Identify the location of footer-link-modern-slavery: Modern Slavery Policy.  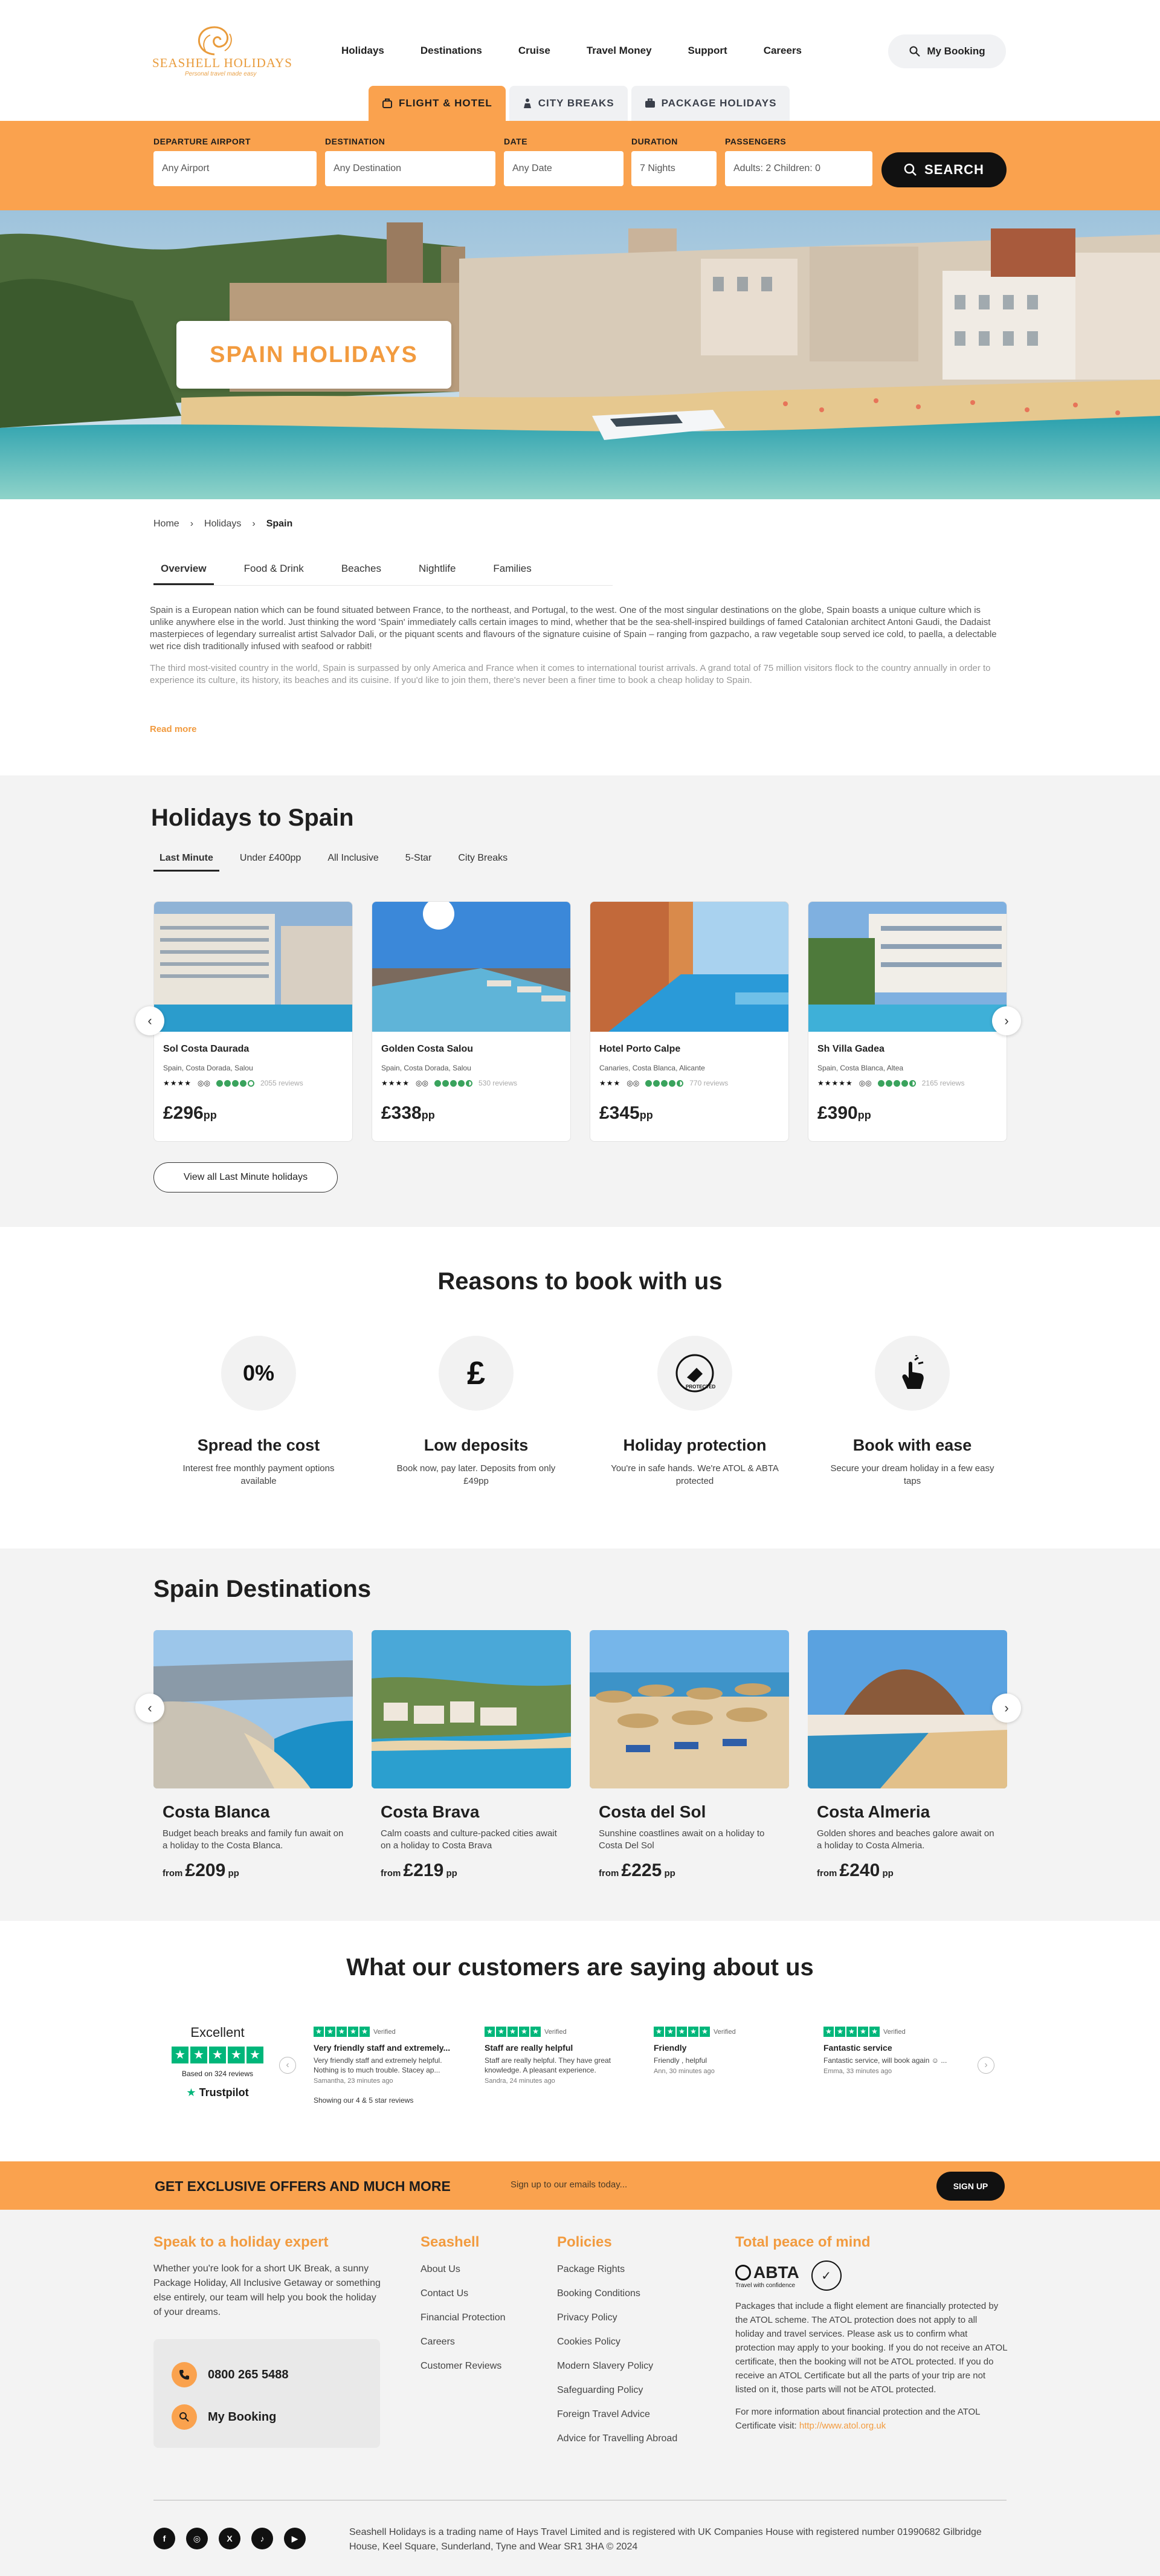
(617, 2366).